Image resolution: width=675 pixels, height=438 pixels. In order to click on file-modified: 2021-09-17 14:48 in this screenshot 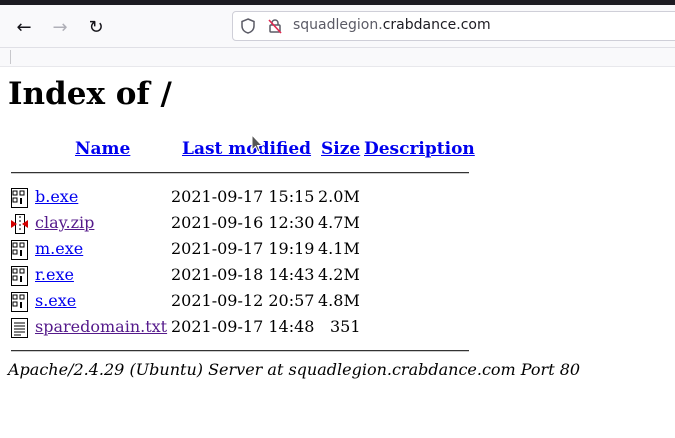, I will do `click(243, 326)`.